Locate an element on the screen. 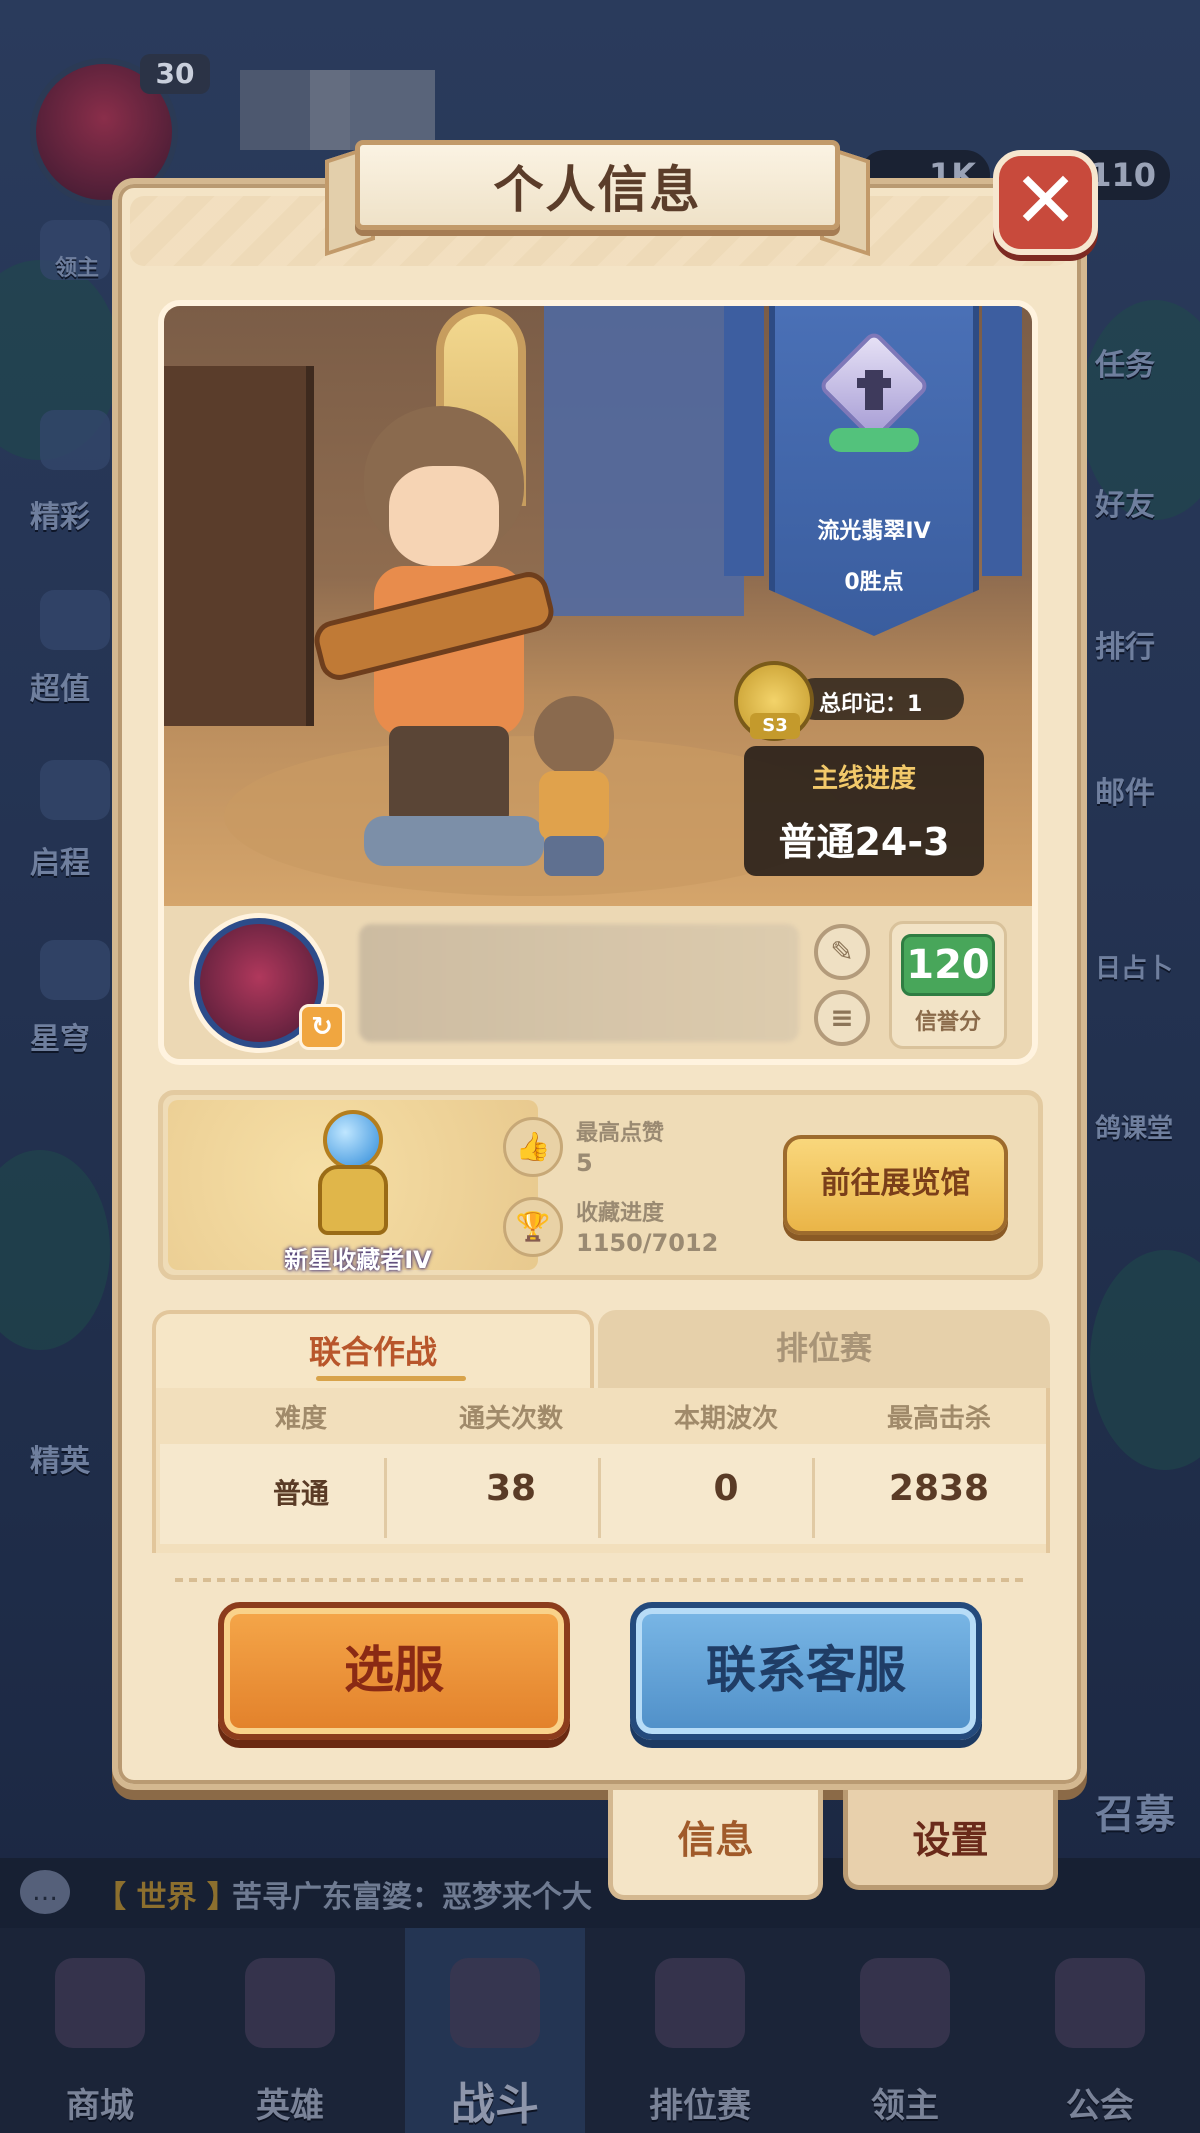  divider is located at coordinates (600, 1580).